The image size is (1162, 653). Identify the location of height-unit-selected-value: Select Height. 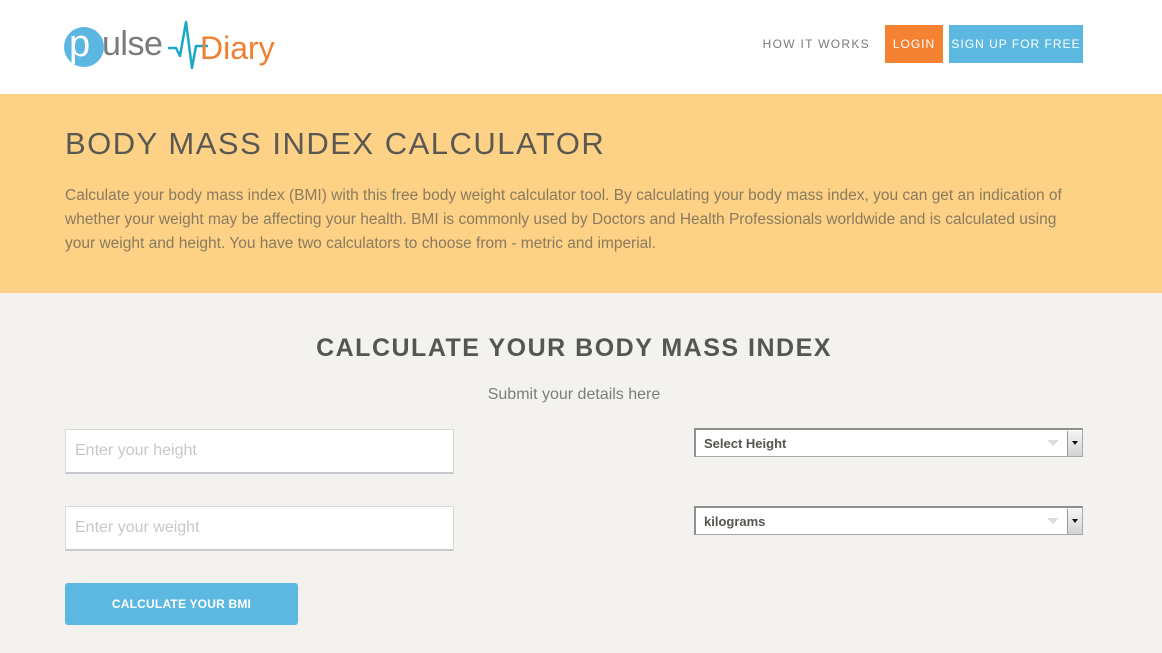
(745, 443).